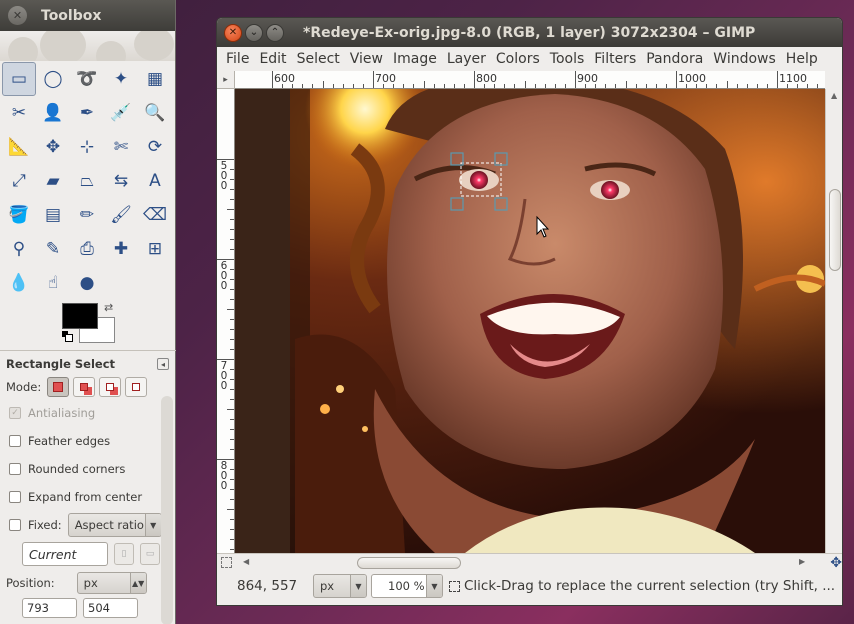 The width and height of the screenshot is (854, 624). What do you see at coordinates (88, 469) in the screenshot?
I see `rounded-corners-checkbox: Rounded corners` at bounding box center [88, 469].